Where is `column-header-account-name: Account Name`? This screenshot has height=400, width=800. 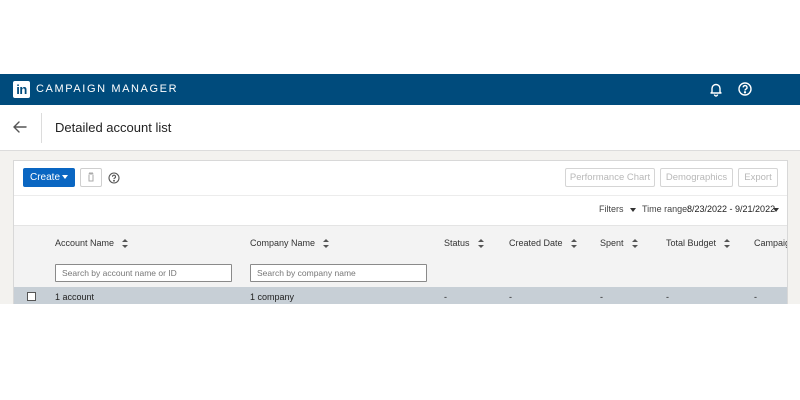
column-header-account-name: Account Name is located at coordinates (92, 243).